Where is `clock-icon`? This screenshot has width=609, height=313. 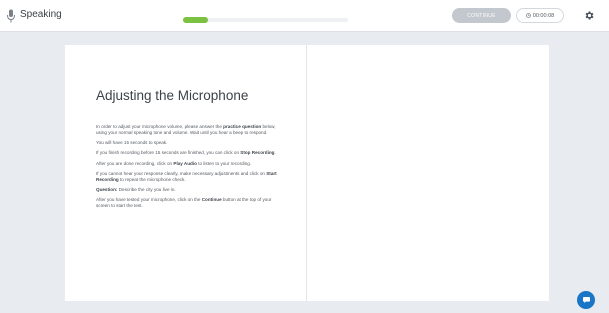 clock-icon is located at coordinates (528, 15).